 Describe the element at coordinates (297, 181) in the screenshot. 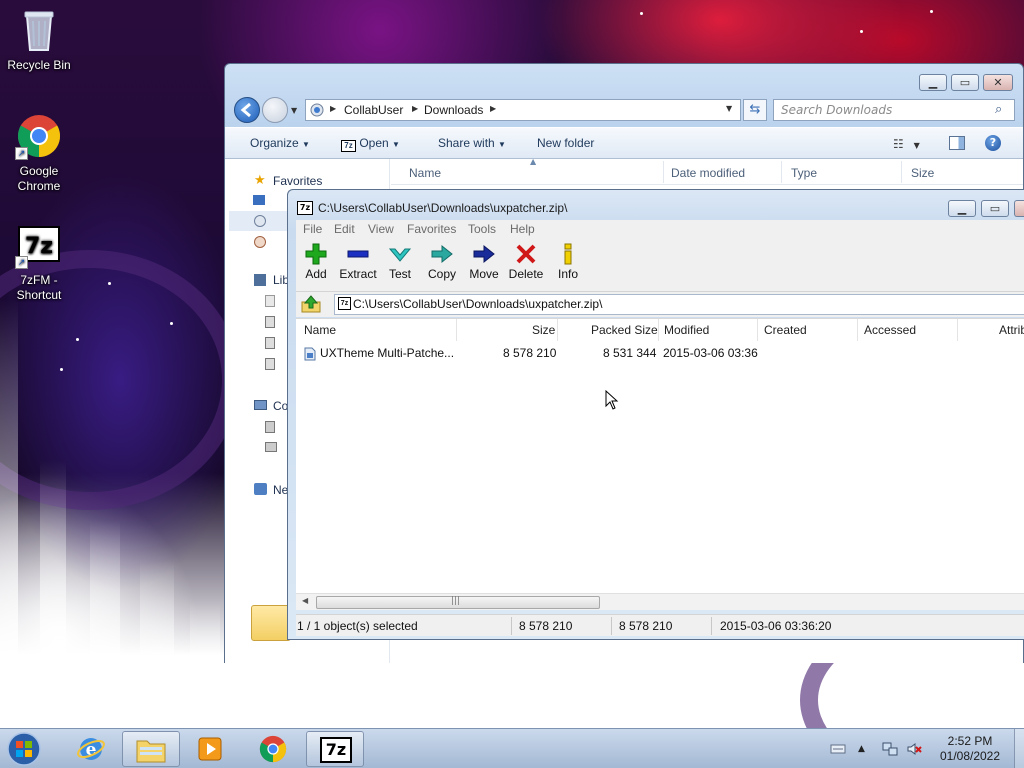

I see `nav-favorites: Favorites` at that location.